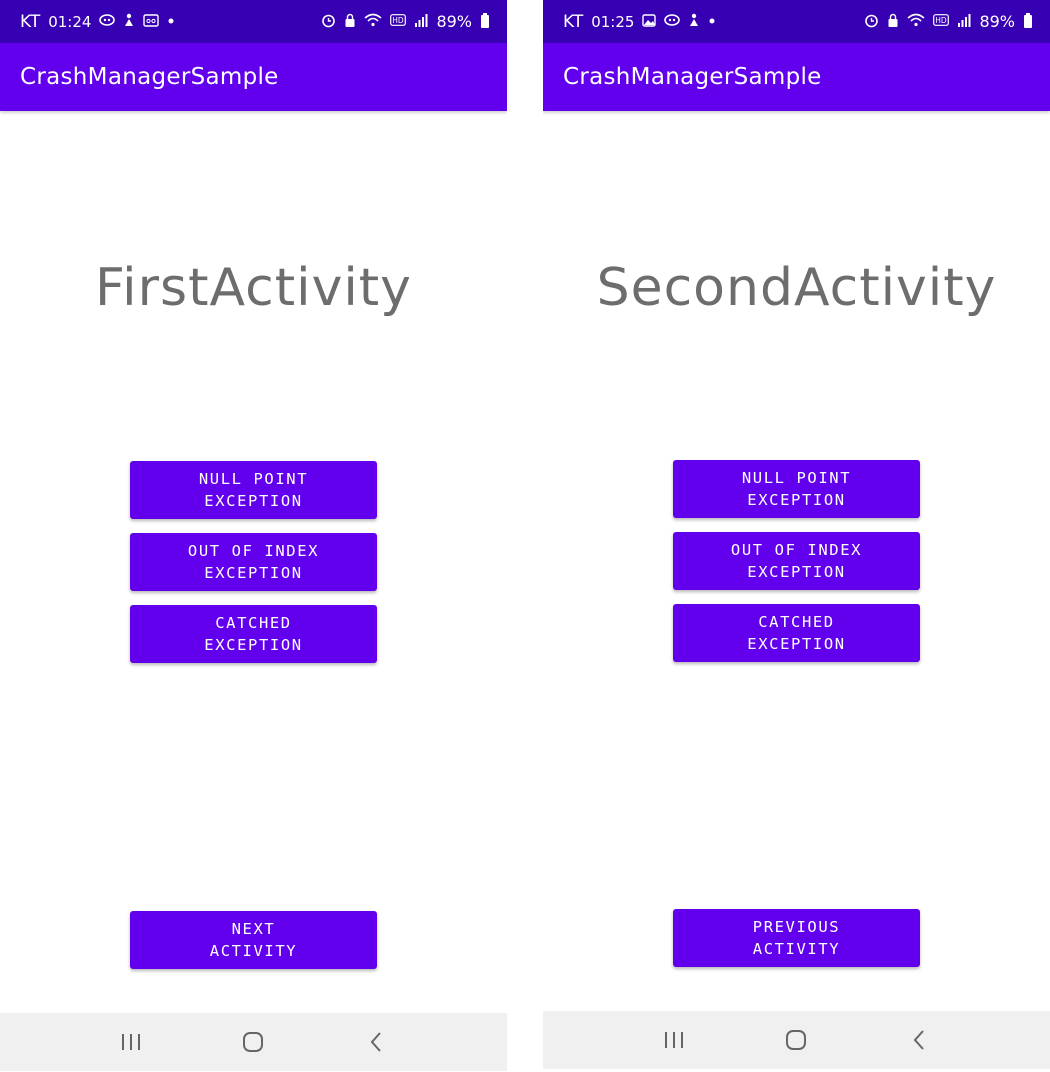 The height and width of the screenshot is (1072, 1050). What do you see at coordinates (613, 21) in the screenshot?
I see `status-time: 01:25` at bounding box center [613, 21].